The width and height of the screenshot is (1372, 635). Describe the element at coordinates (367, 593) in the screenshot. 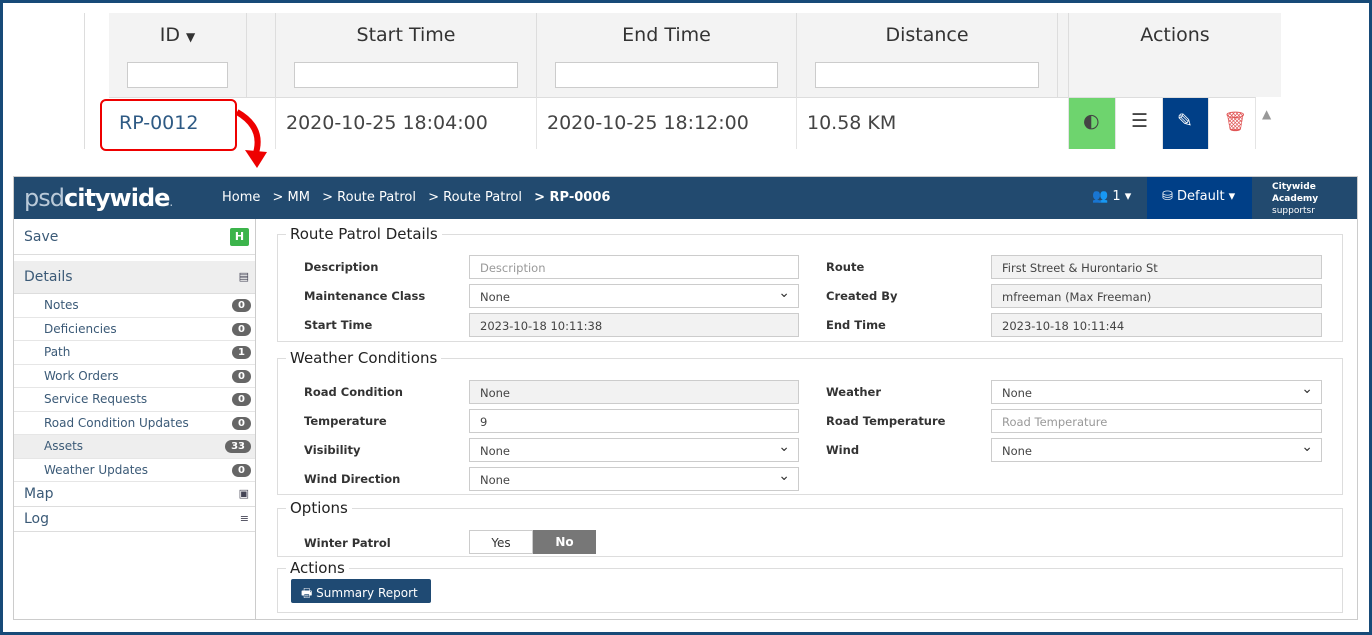

I see `summary-label: Summary Report` at that location.